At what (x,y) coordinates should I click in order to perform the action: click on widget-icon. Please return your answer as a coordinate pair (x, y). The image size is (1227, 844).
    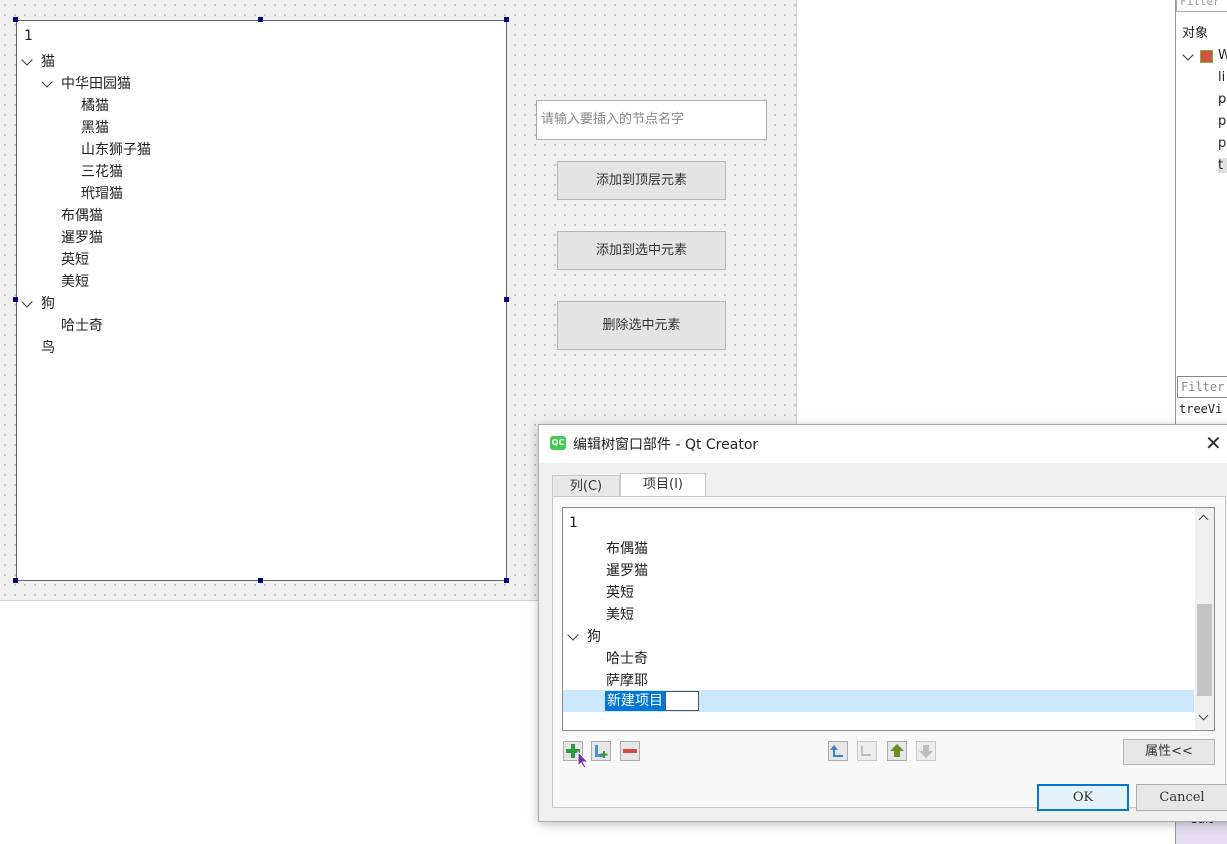
    Looking at the image, I should click on (1206, 56).